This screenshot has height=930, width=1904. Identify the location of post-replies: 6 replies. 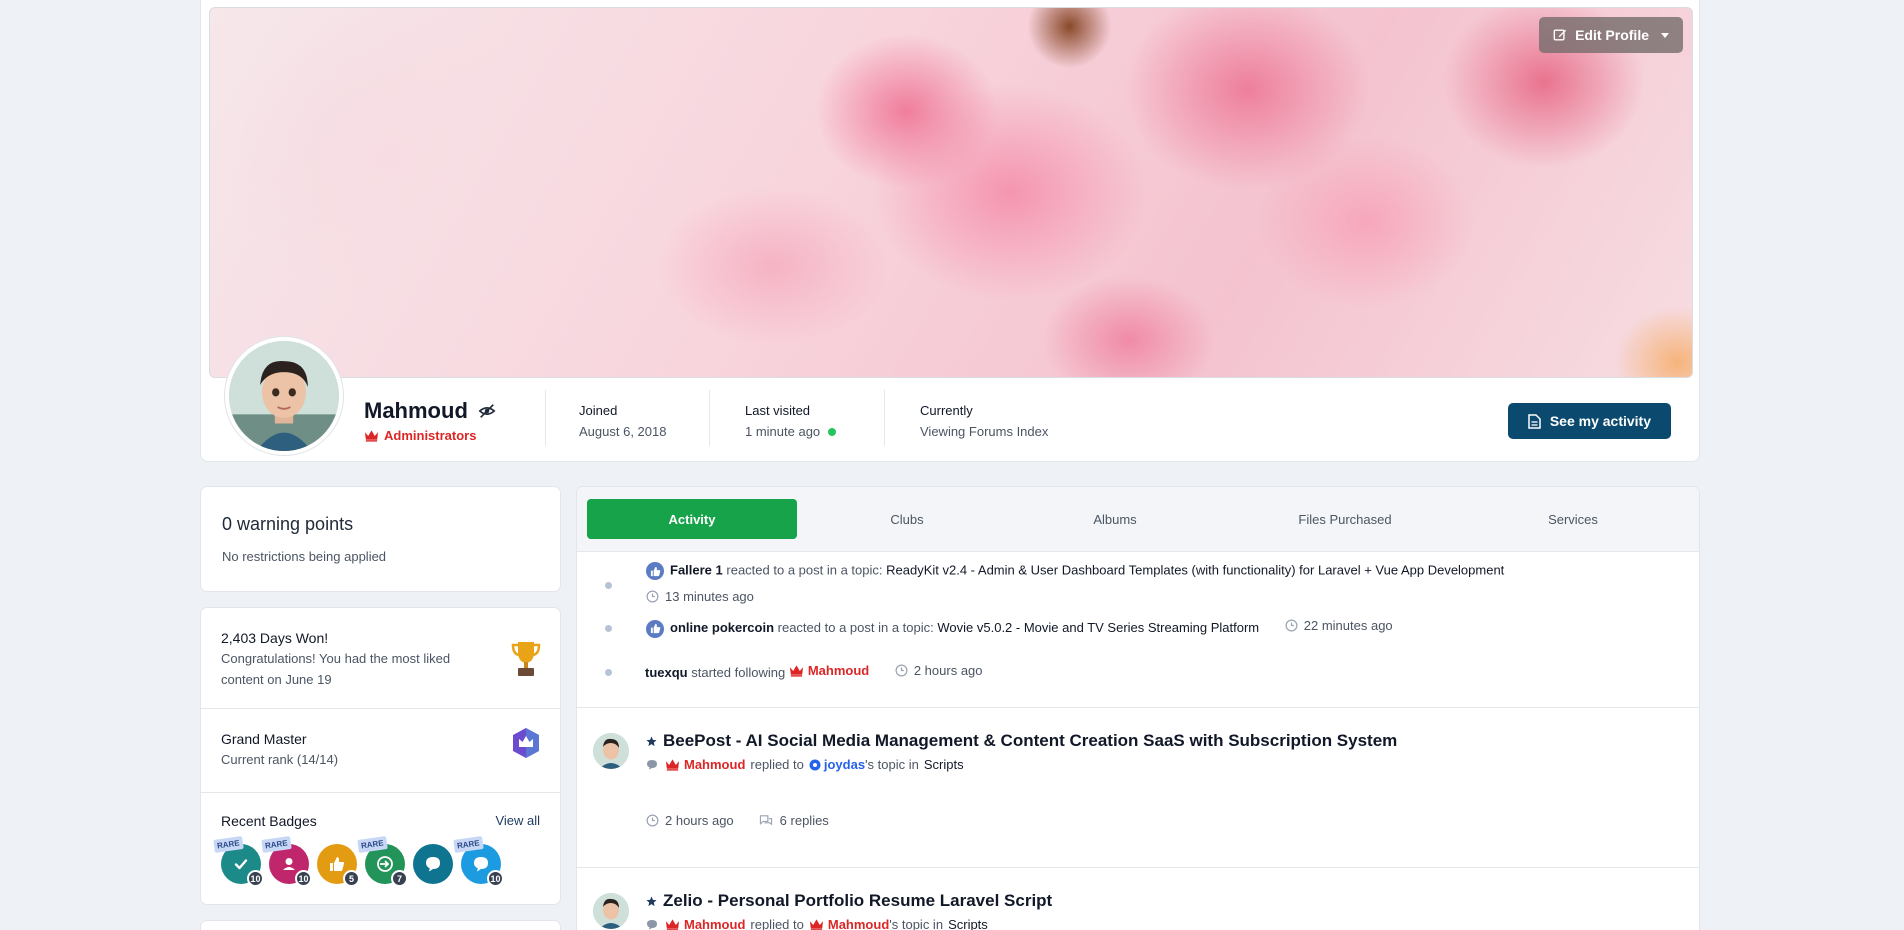
(804, 820).